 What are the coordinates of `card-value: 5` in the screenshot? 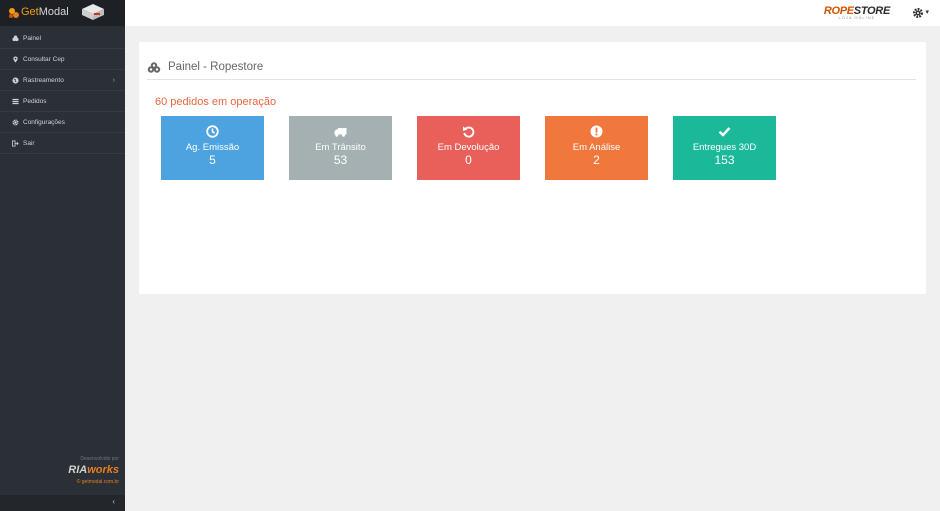 It's located at (212, 160).